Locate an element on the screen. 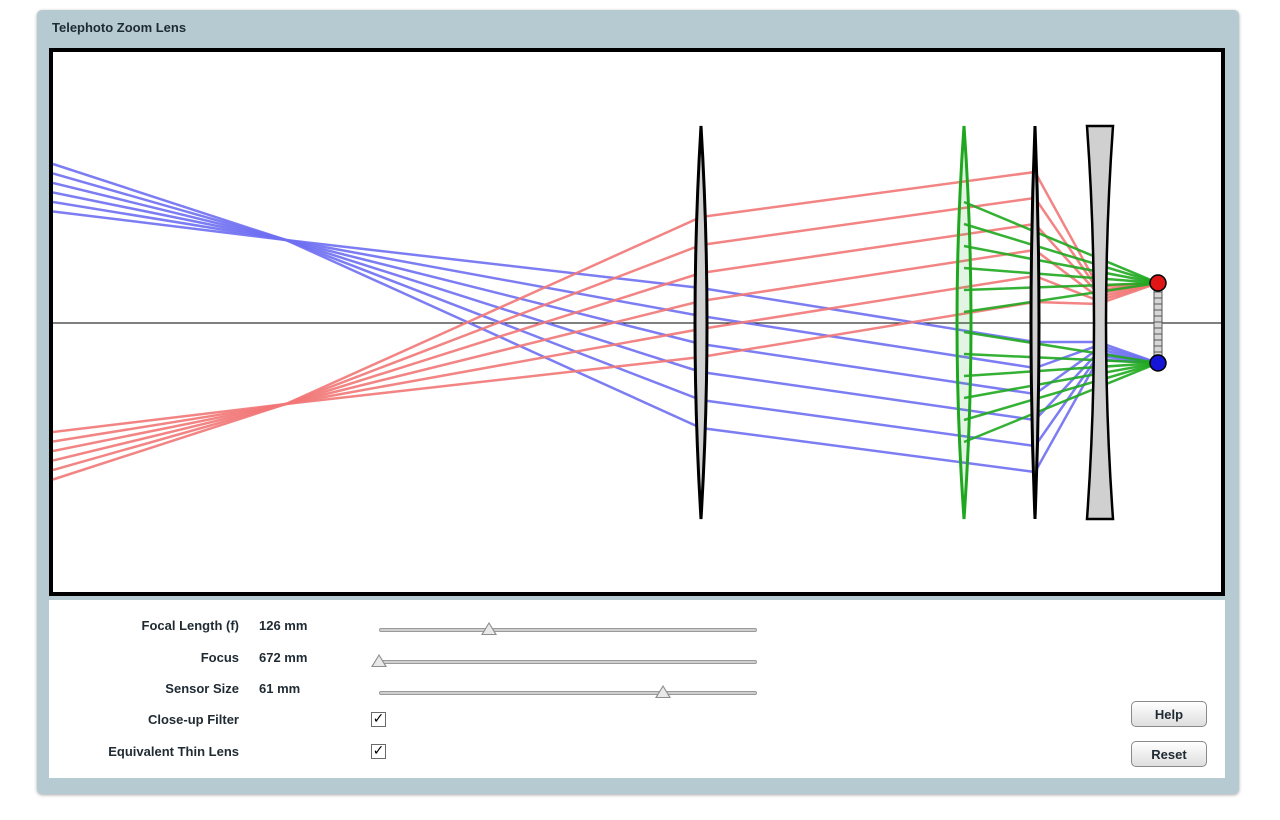 Image resolution: width=1280 pixels, height=820 pixels. app-title: Telephoto Zoom Lens is located at coordinates (119, 27).